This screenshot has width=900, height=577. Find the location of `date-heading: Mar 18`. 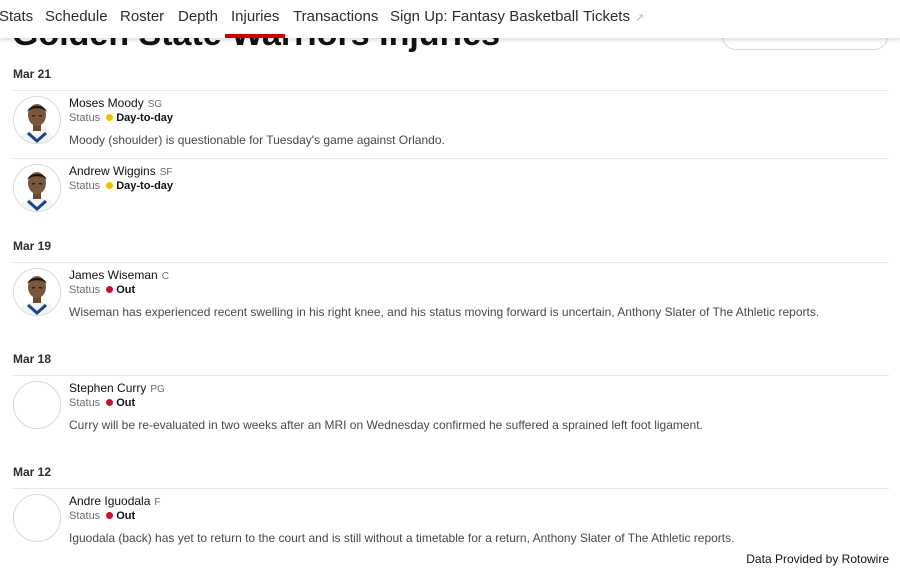

date-heading: Mar 18 is located at coordinates (32, 359).